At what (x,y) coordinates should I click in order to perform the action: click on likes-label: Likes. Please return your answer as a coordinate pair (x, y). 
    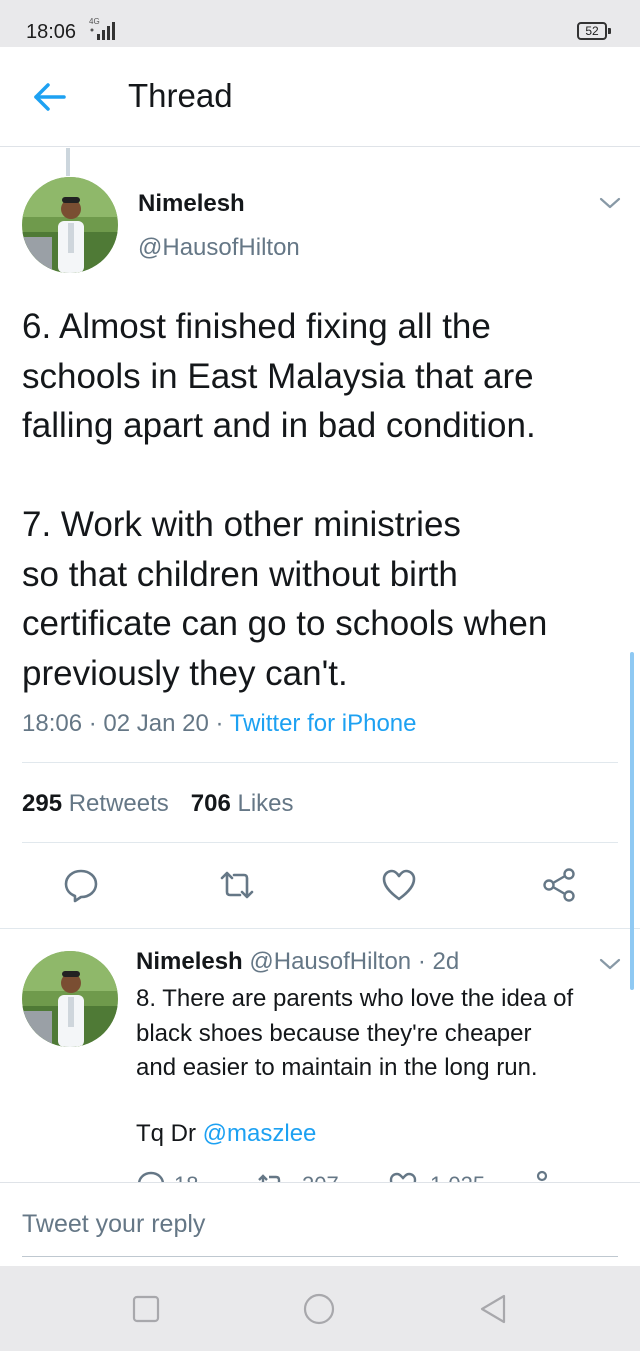
    Looking at the image, I should click on (265, 803).